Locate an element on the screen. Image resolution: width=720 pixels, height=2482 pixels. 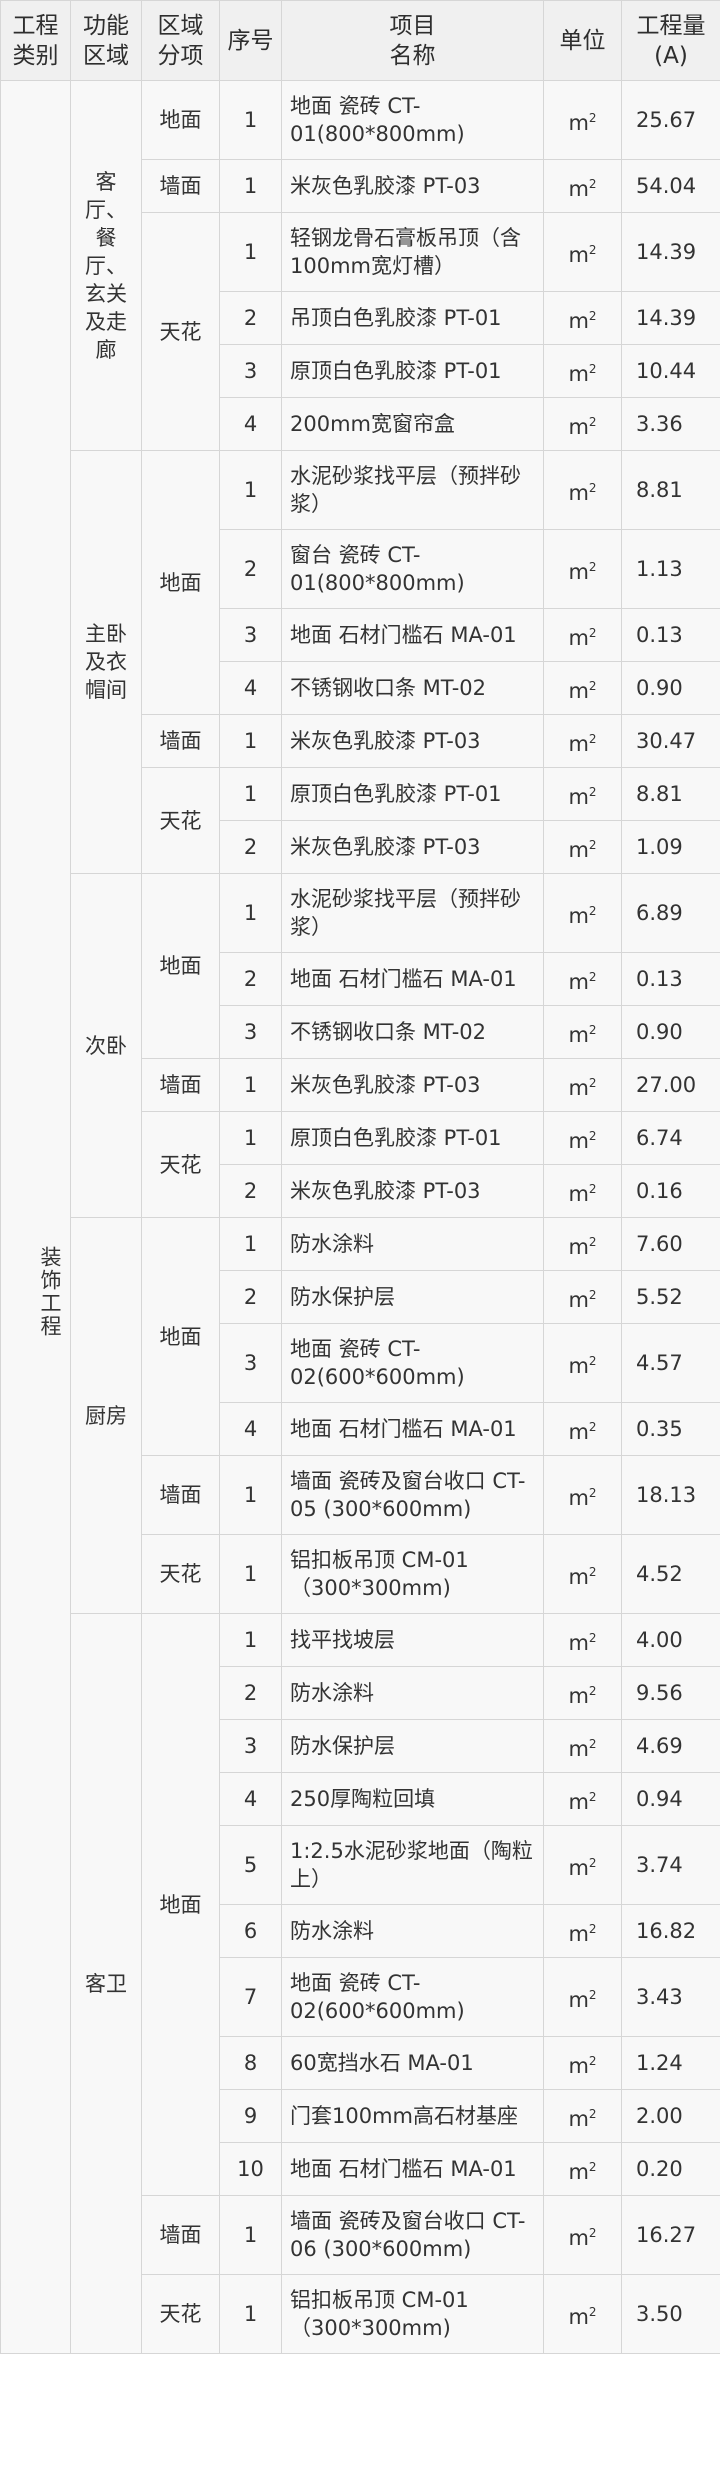
quantity-cell: 5.52 is located at coordinates (670, 1297).